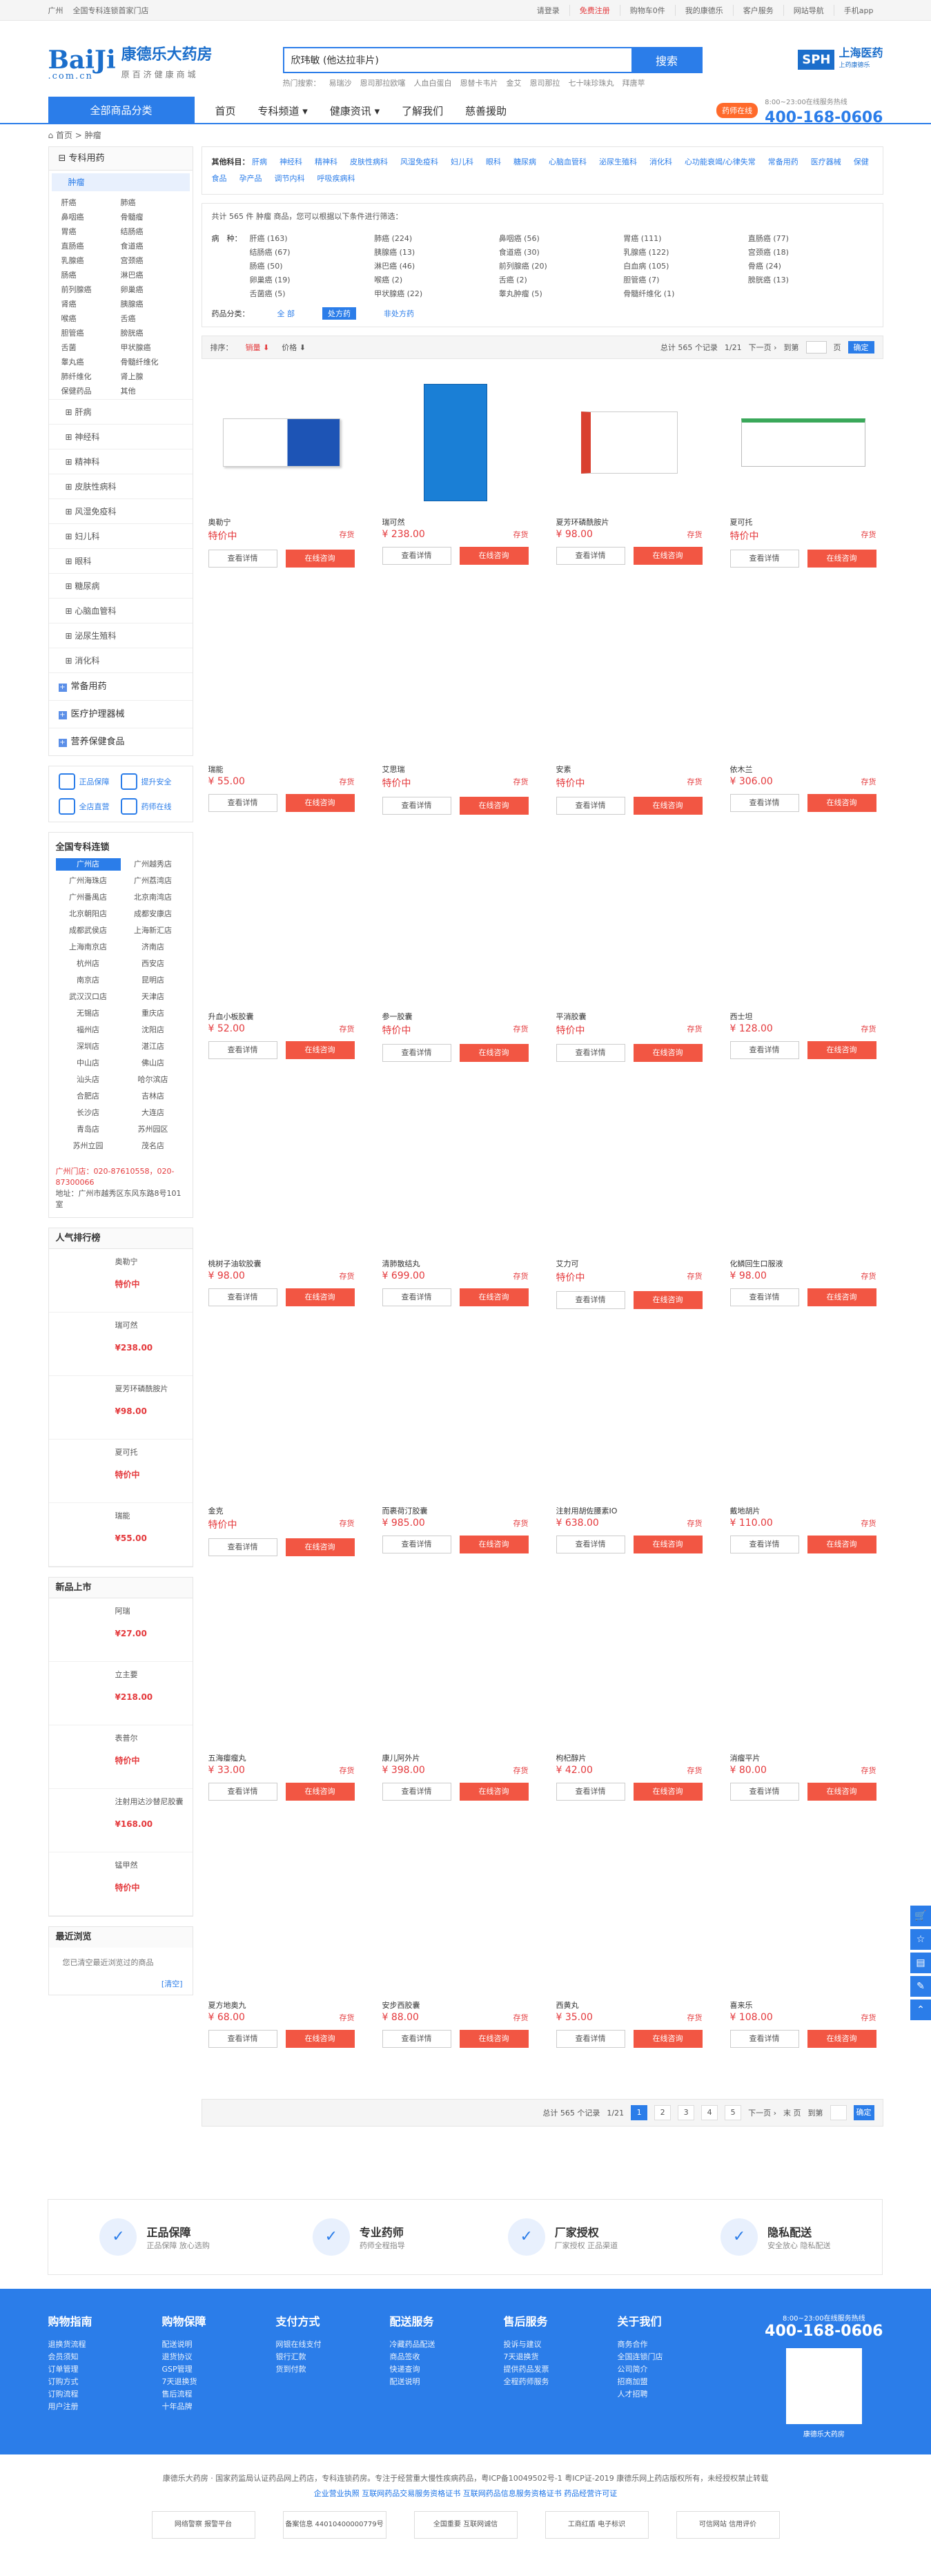 This screenshot has height=2576, width=931. Describe the element at coordinates (737, 111) in the screenshot. I see `pharmacist-online-button: 药师在线` at that location.